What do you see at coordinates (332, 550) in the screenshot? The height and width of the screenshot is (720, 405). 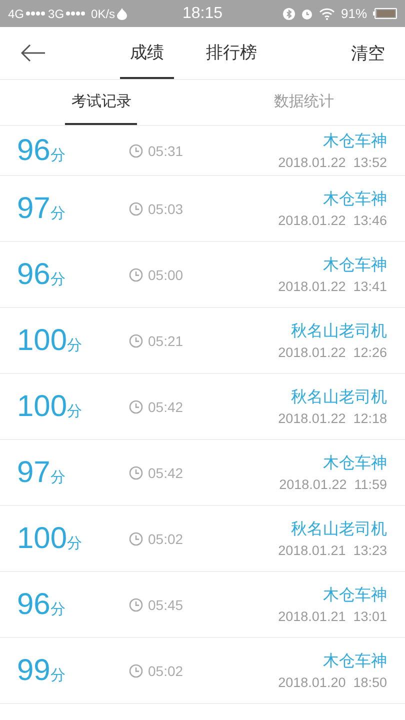 I see `record-date: 2018.01.21 13:23` at bounding box center [332, 550].